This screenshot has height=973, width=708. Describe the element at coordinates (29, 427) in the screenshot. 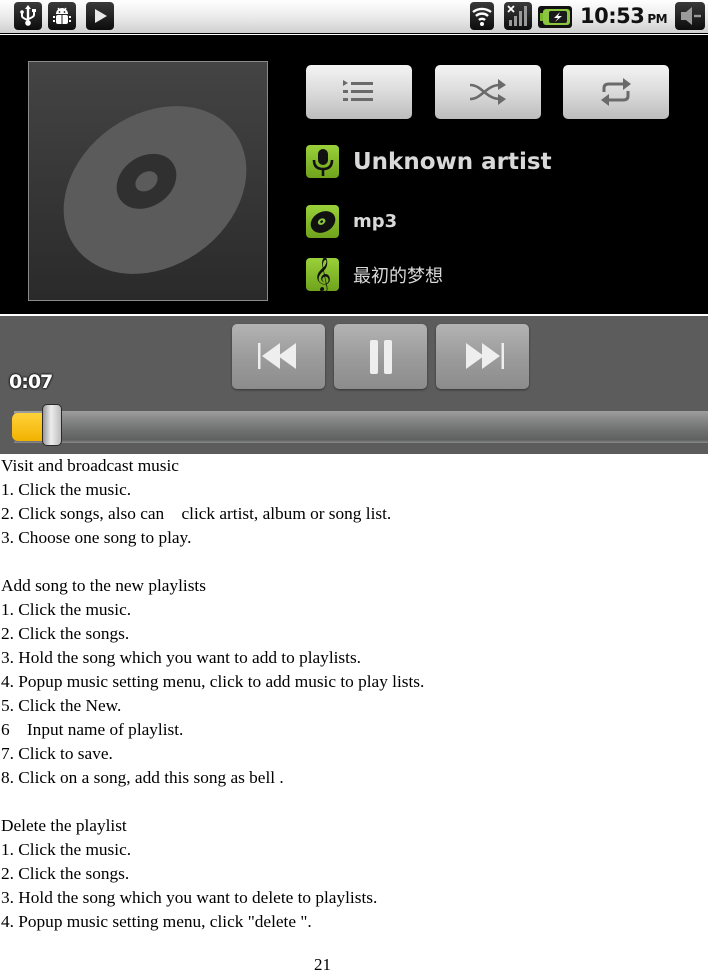

I see `seek-progress-fill` at that location.